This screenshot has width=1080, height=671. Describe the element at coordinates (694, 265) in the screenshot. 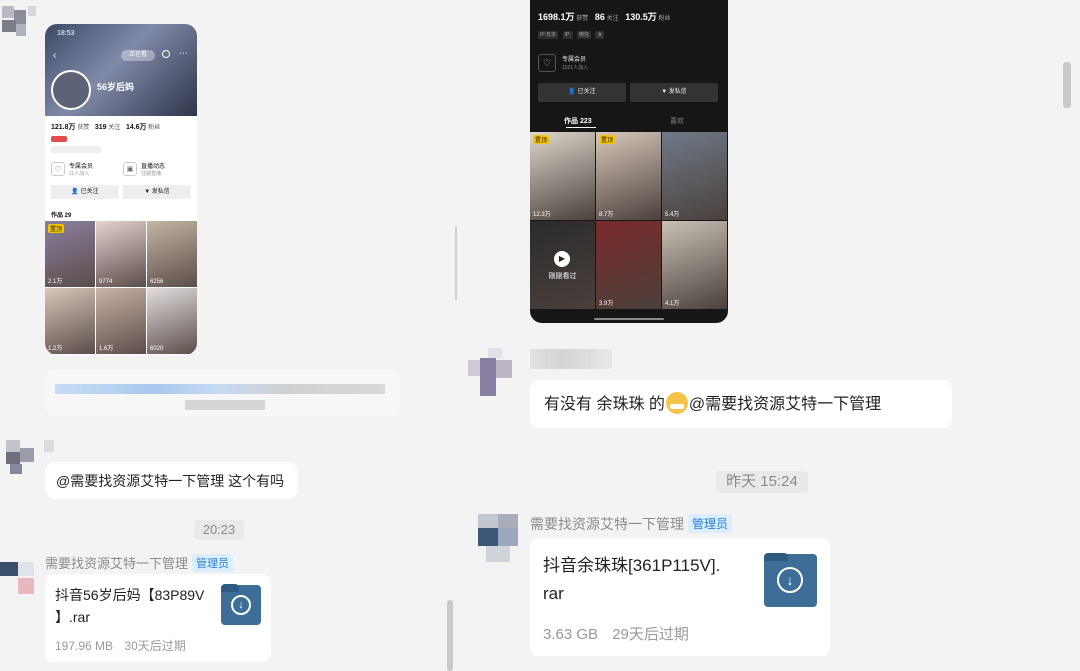

I see `video-thumbnail: 4.1万` at that location.